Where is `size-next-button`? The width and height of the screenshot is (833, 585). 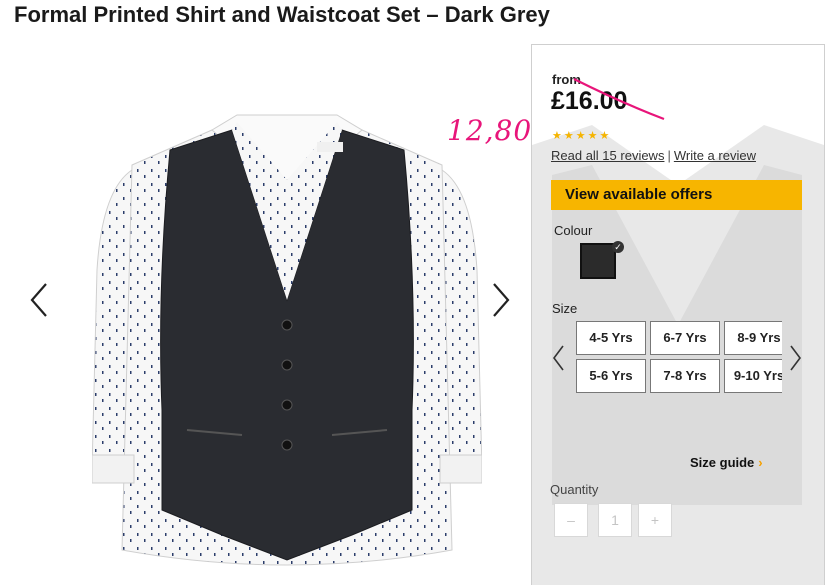
size-next-button is located at coordinates (795, 358).